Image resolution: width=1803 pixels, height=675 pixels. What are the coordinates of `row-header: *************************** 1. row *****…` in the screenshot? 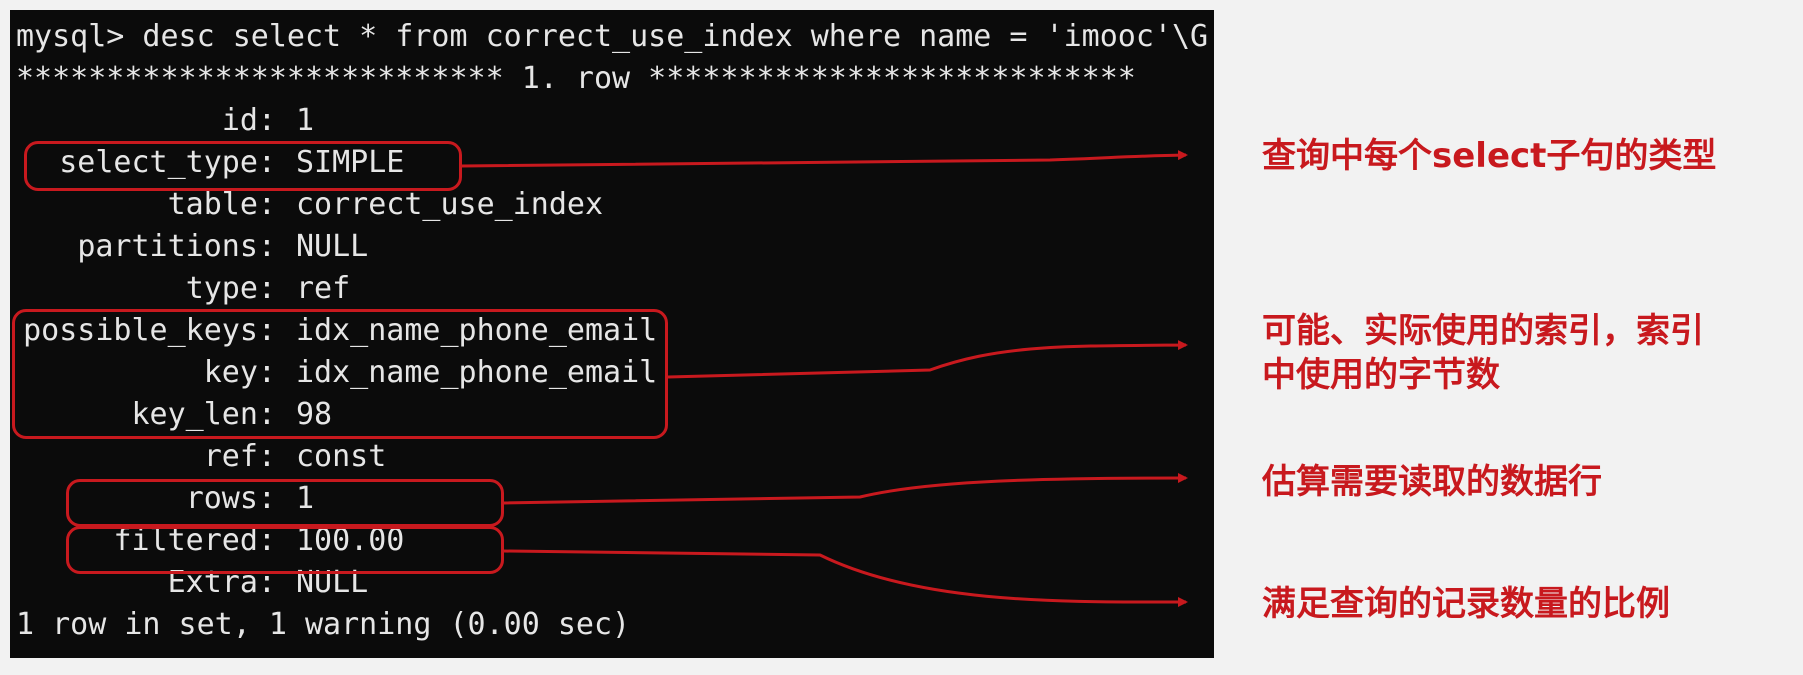 It's located at (576, 78).